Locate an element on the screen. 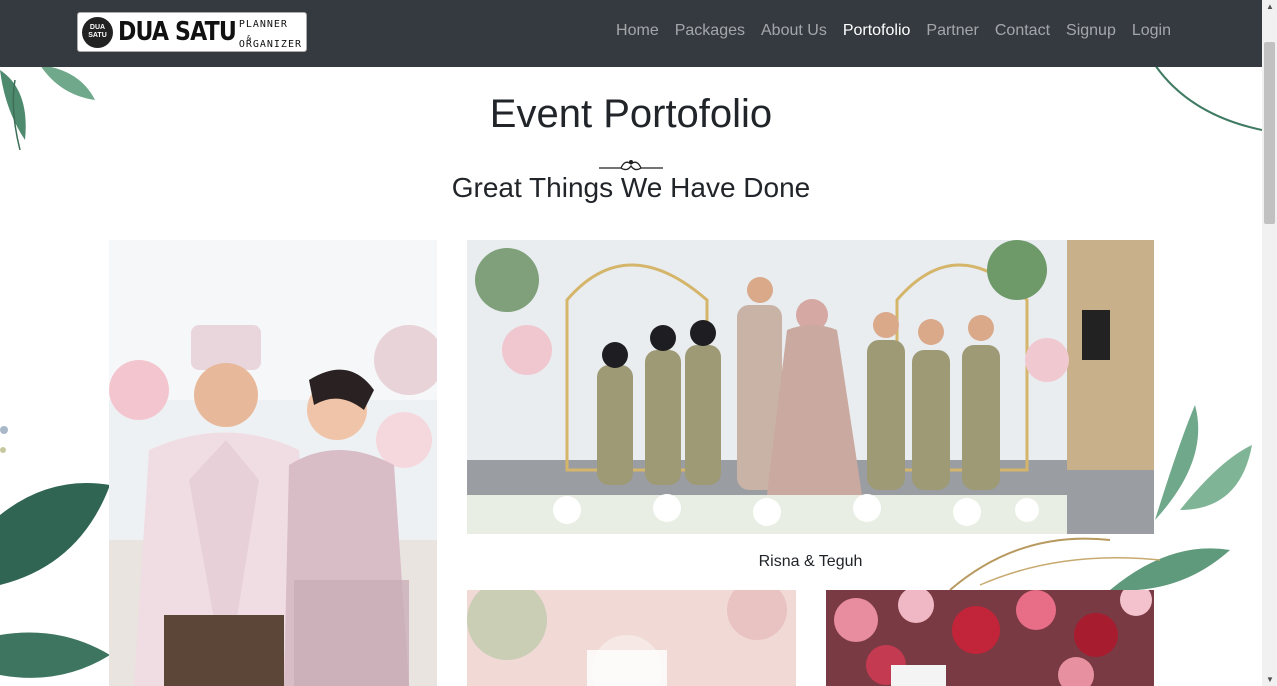 The height and width of the screenshot is (686, 1277). page-title: Event Portofolio is located at coordinates (631, 114).